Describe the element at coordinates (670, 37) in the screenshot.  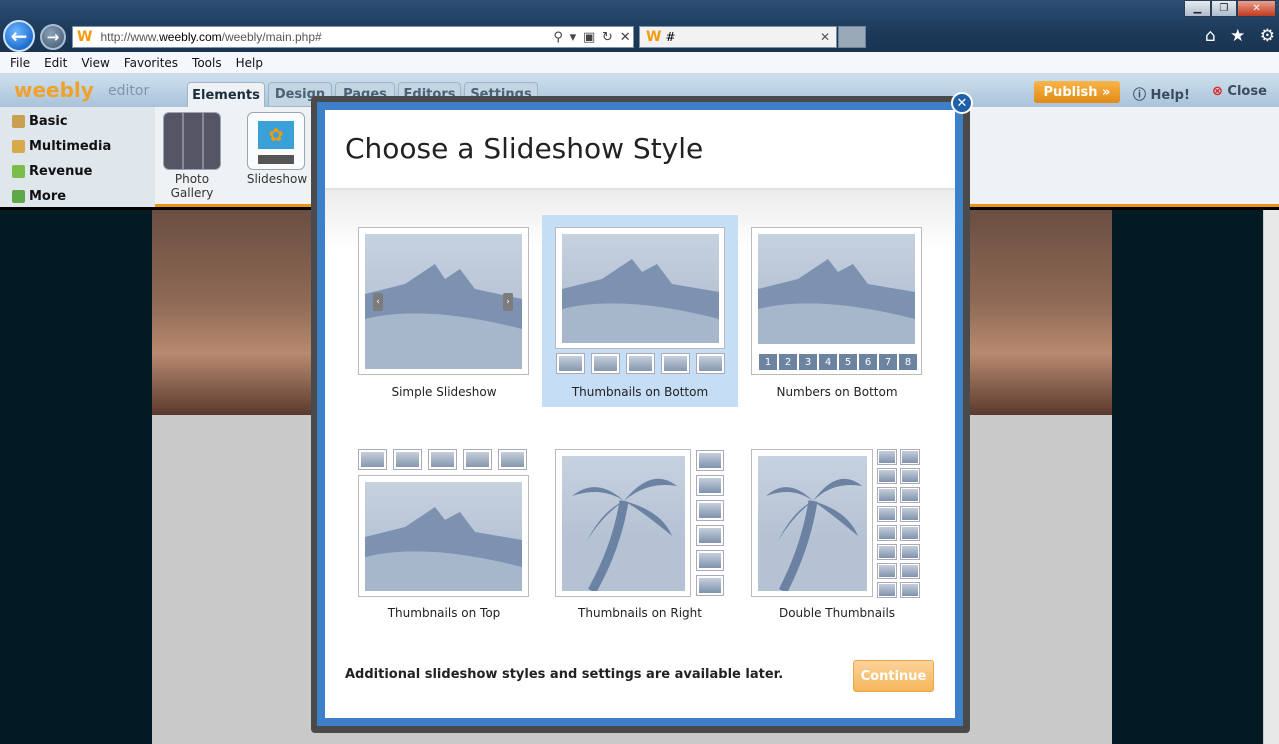
I see `tab-title: #` at that location.